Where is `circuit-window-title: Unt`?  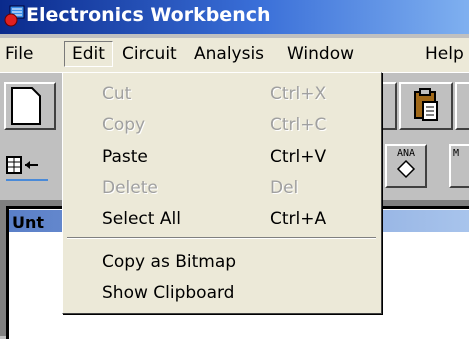 circuit-window-title: Unt is located at coordinates (28, 222).